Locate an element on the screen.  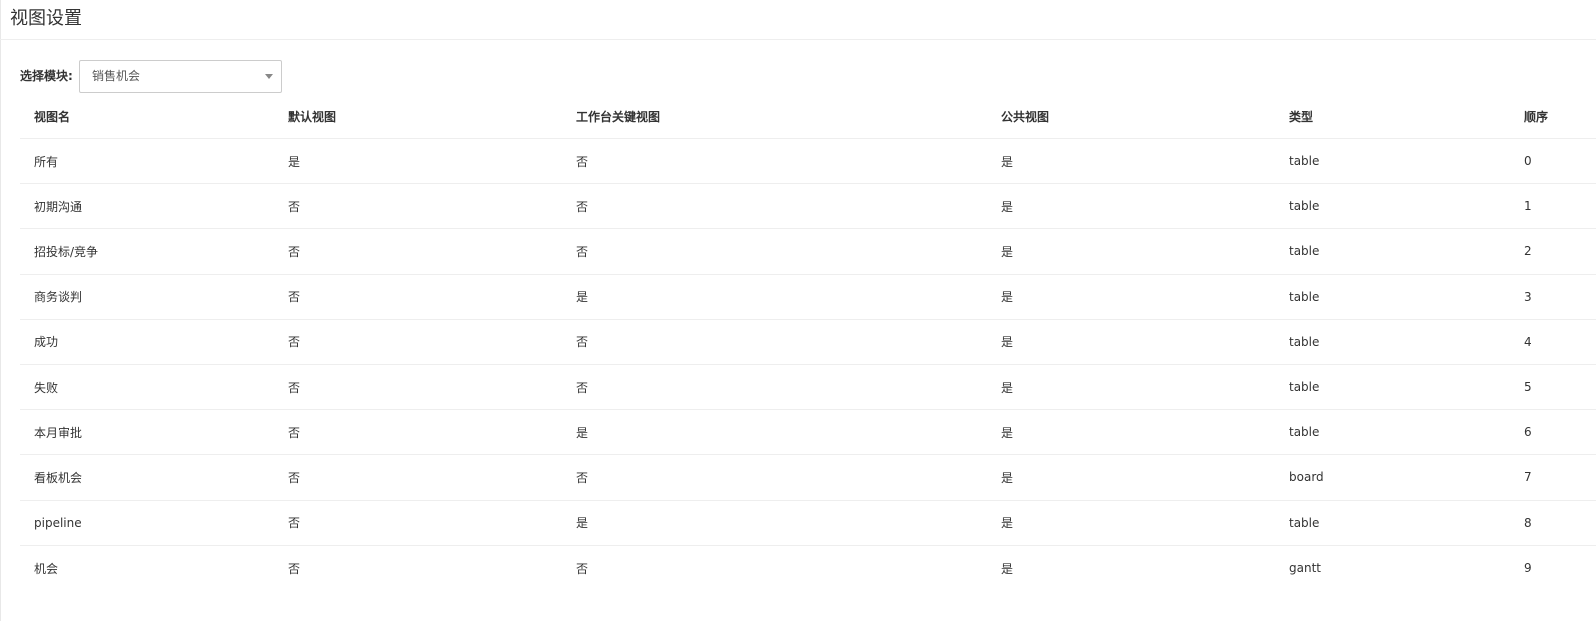
column-header-order: 顺序 is located at coordinates (1536, 116).